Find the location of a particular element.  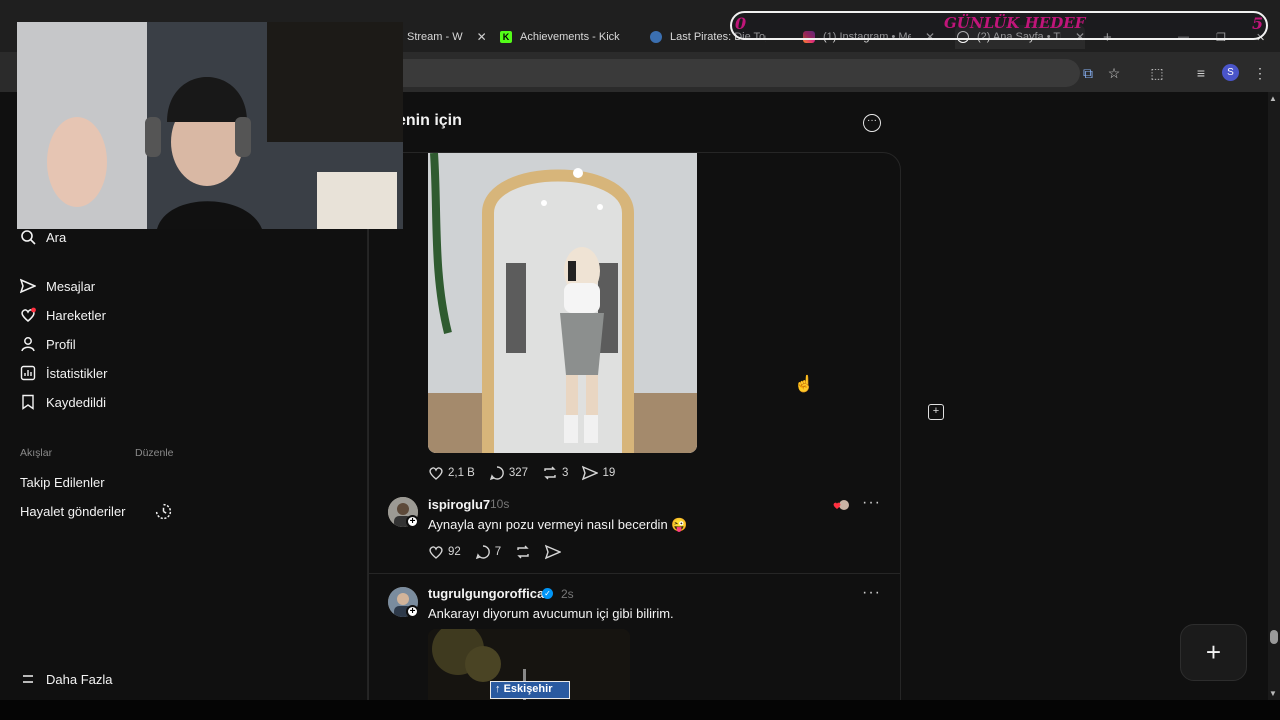

repost-count: 3 is located at coordinates (565, 473).